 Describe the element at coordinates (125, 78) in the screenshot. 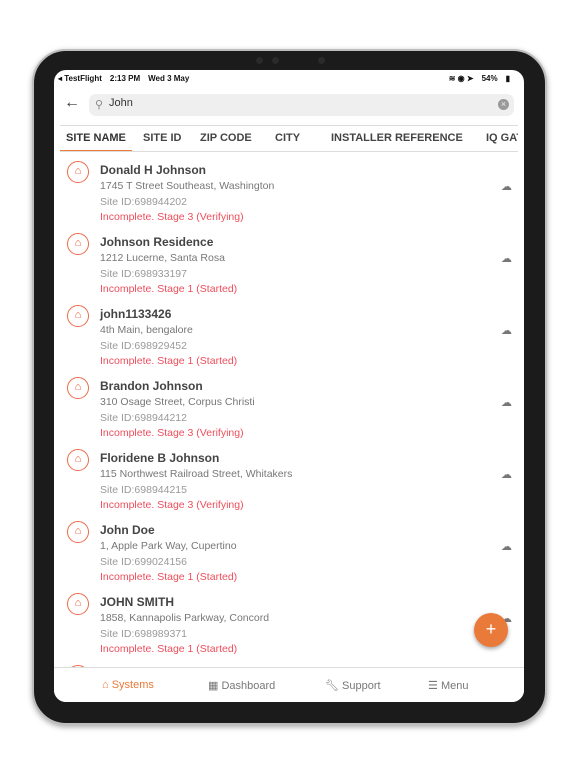

I see `time: 2:13 PM` at that location.